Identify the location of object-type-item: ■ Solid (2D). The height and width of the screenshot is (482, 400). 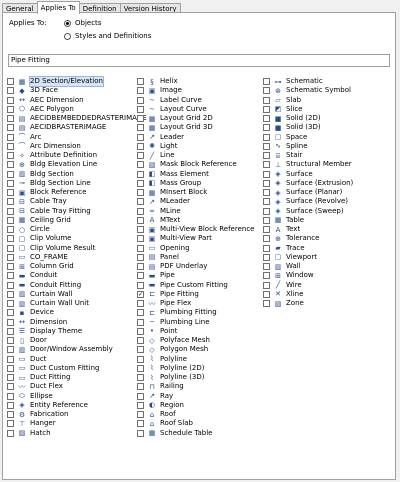
(308, 118).